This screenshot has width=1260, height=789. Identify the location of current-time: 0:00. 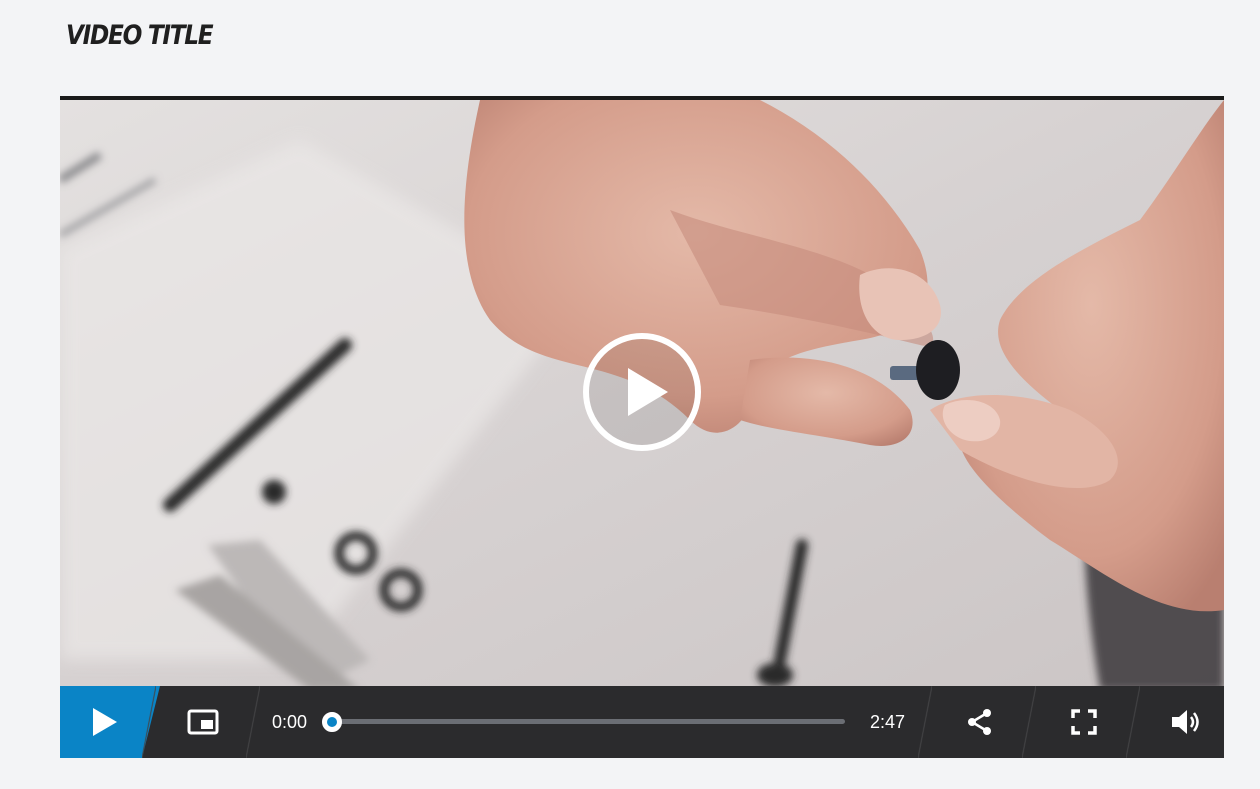
(290, 721).